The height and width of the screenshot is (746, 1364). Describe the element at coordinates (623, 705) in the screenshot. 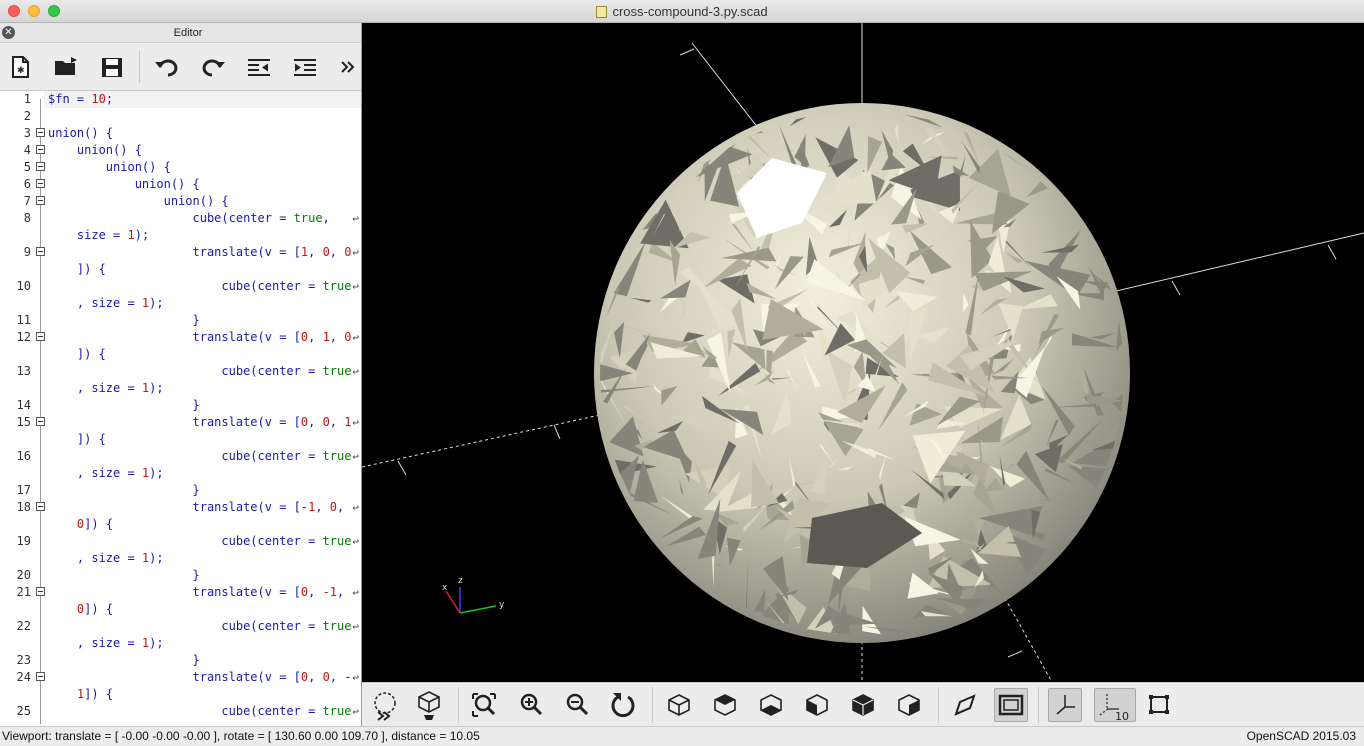

I see `reset-view-icon` at that location.